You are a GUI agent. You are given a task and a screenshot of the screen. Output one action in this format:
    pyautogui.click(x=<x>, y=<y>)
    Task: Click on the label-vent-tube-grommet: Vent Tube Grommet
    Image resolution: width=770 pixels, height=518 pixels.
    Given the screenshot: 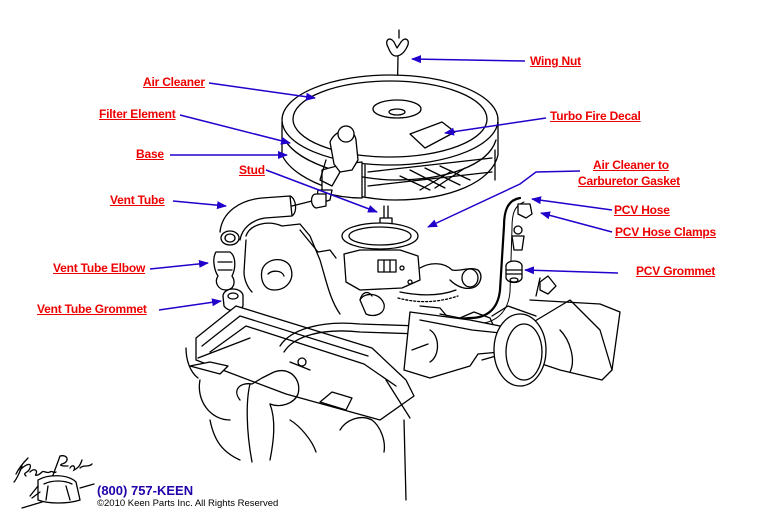 What is the action you would take?
    pyautogui.click(x=92, y=309)
    